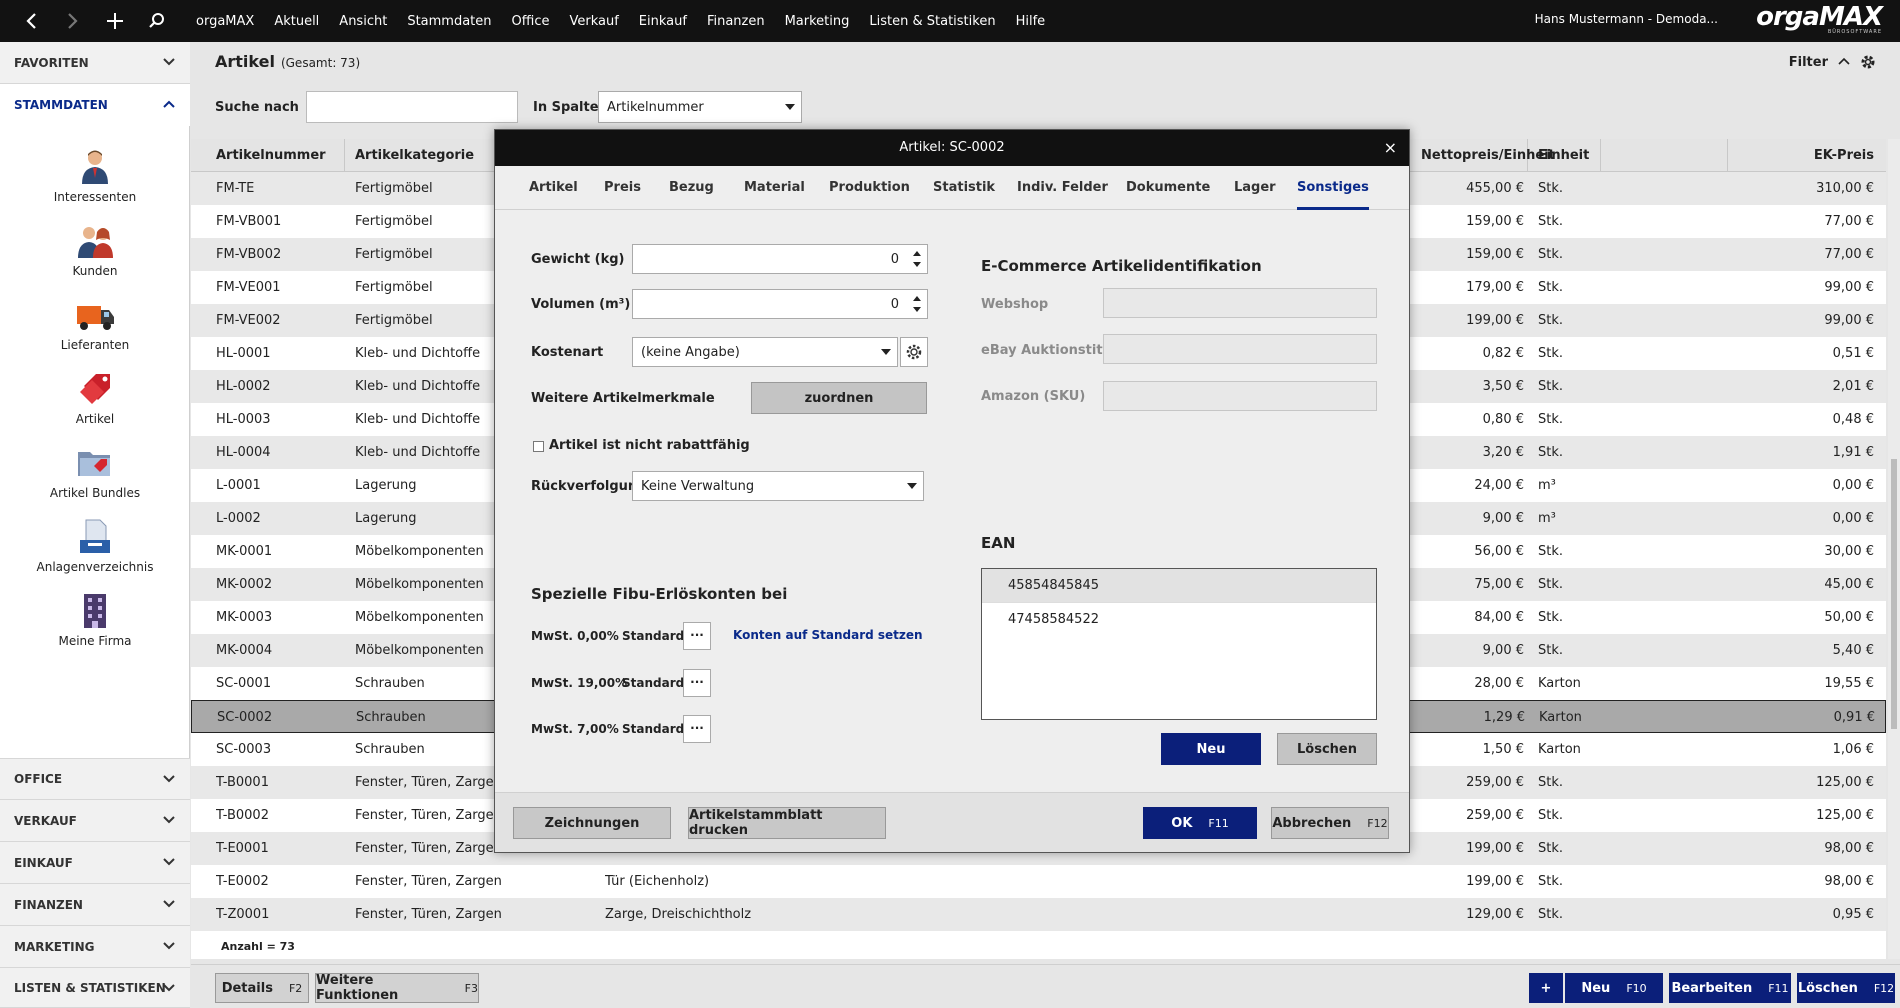 Image resolution: width=1900 pixels, height=1008 pixels. Describe the element at coordinates (95, 398) in the screenshot. I see `sidebar-item-artikel: Artikel` at that location.